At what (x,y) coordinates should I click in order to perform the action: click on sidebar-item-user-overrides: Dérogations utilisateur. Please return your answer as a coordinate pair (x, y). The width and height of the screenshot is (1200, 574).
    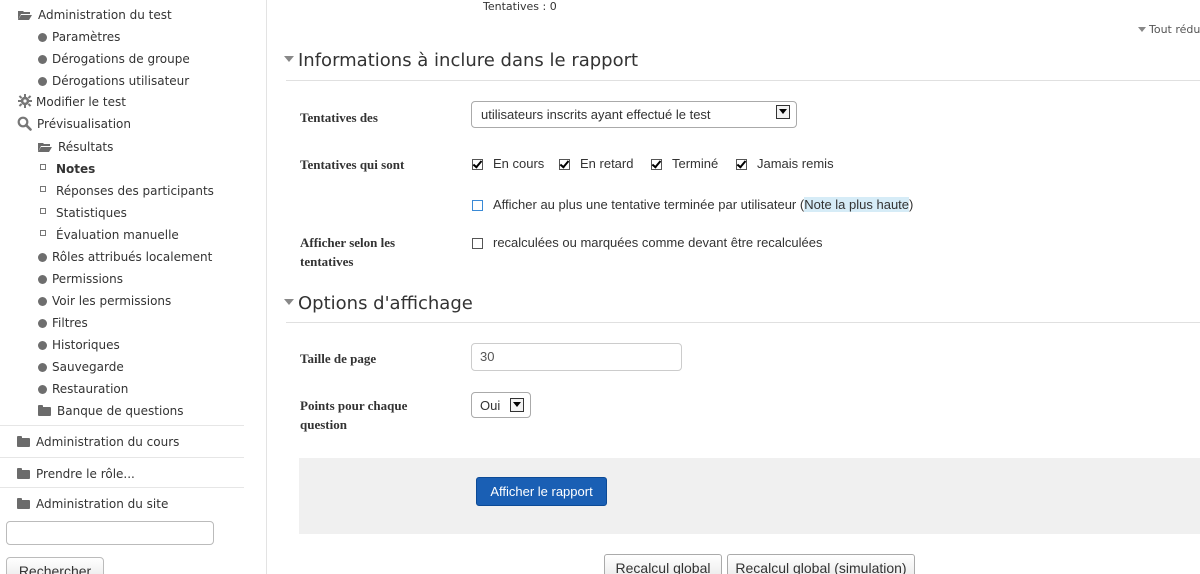
    Looking at the image, I should click on (113, 81).